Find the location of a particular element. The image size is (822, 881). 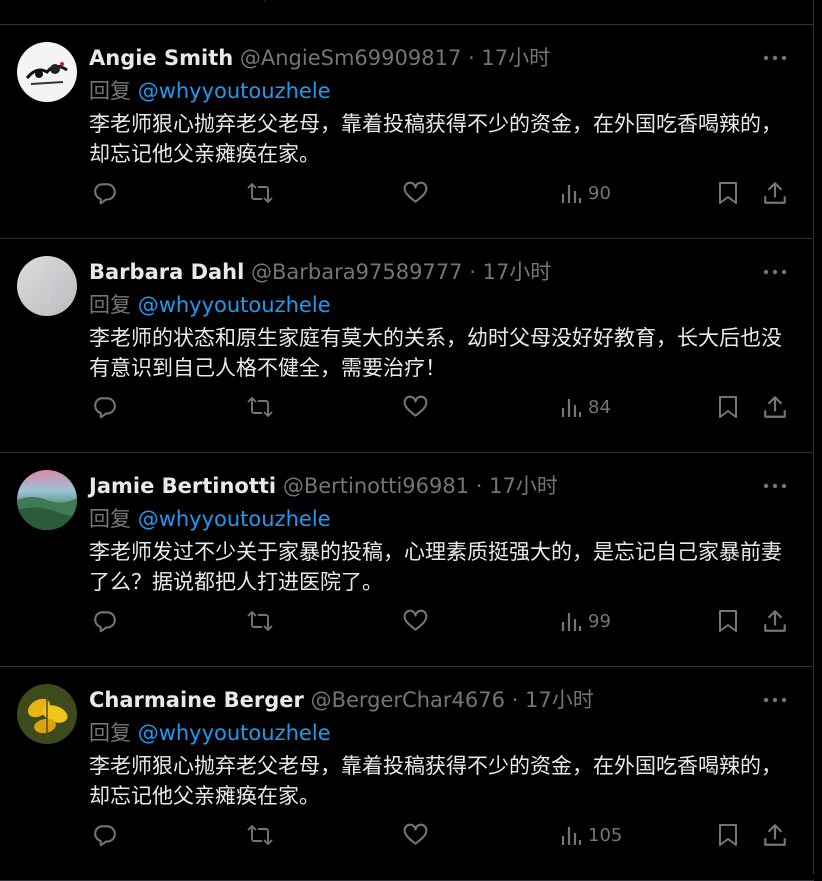

gray-gradient-avatar-icon is located at coordinates (47, 286).